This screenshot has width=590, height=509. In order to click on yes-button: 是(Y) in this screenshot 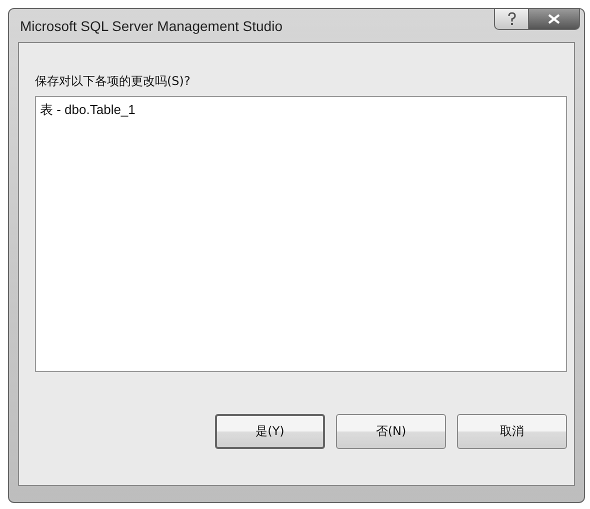, I will do `click(270, 431)`.